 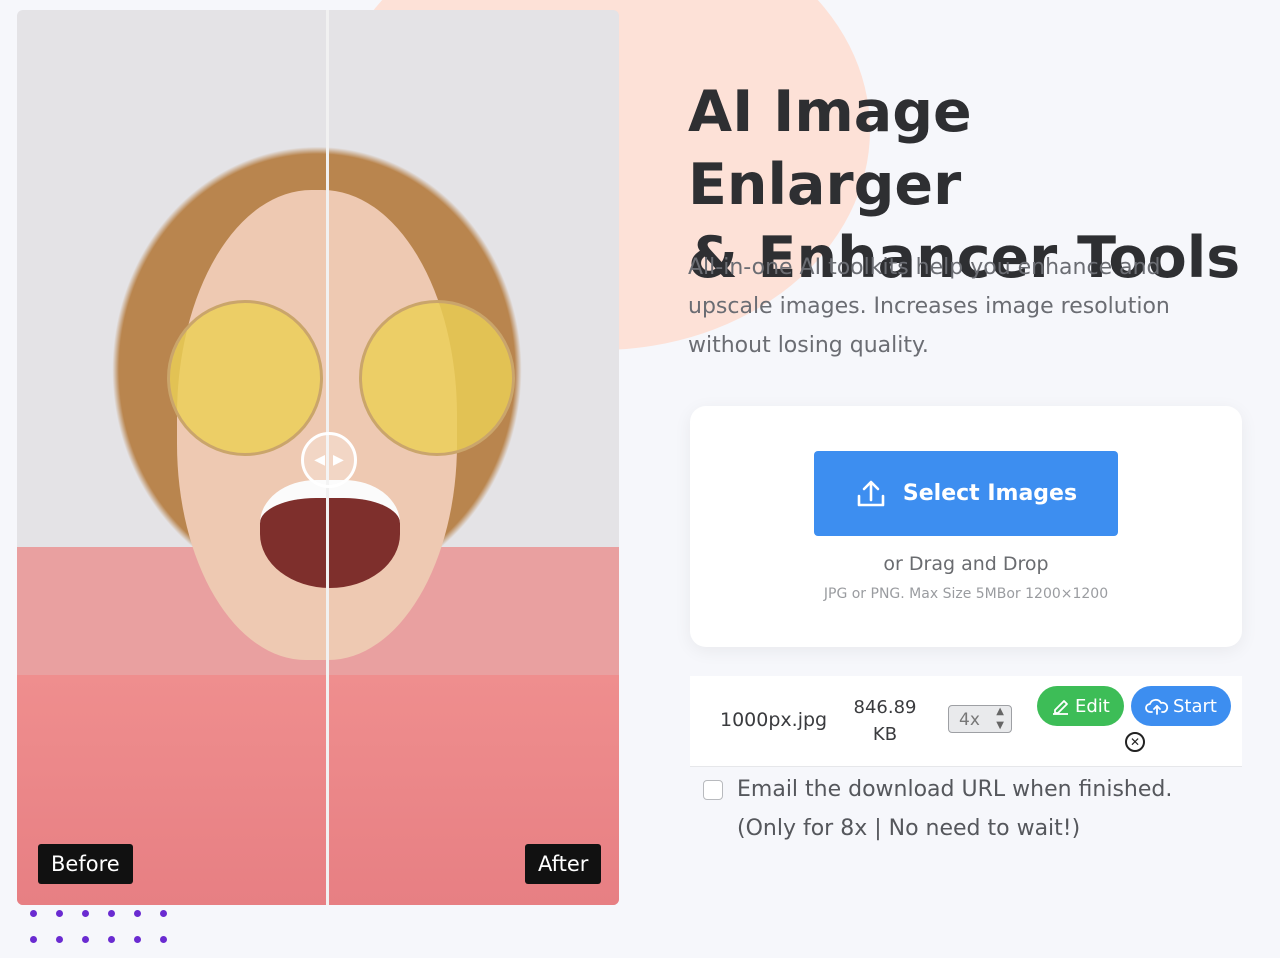 What do you see at coordinates (338, 460) in the screenshot?
I see `chevron-right-icon: ▶` at bounding box center [338, 460].